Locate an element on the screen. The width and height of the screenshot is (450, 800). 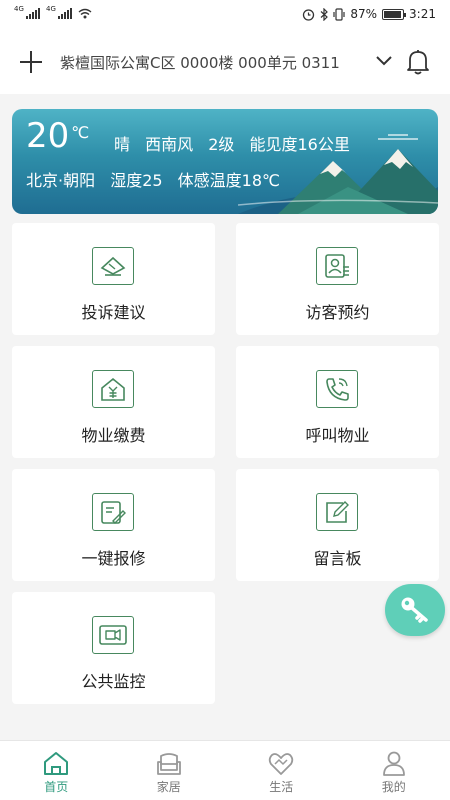
service-message-board: 留言板 is located at coordinates (337, 525).